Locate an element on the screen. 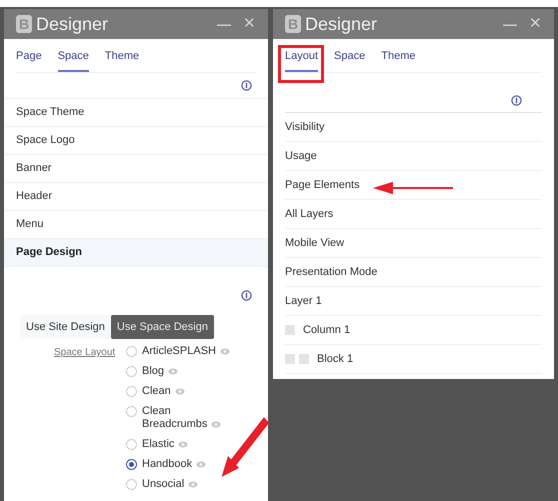 This screenshot has width=558, height=501. radio-button is located at coordinates (131, 464).